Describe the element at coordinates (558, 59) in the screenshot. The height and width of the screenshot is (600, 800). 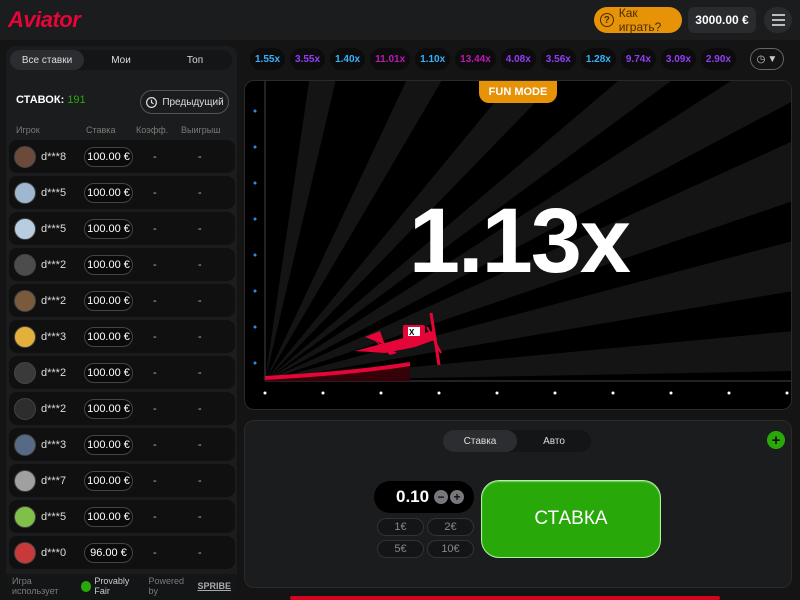
I see `history-multiplier: 3.56x` at that location.